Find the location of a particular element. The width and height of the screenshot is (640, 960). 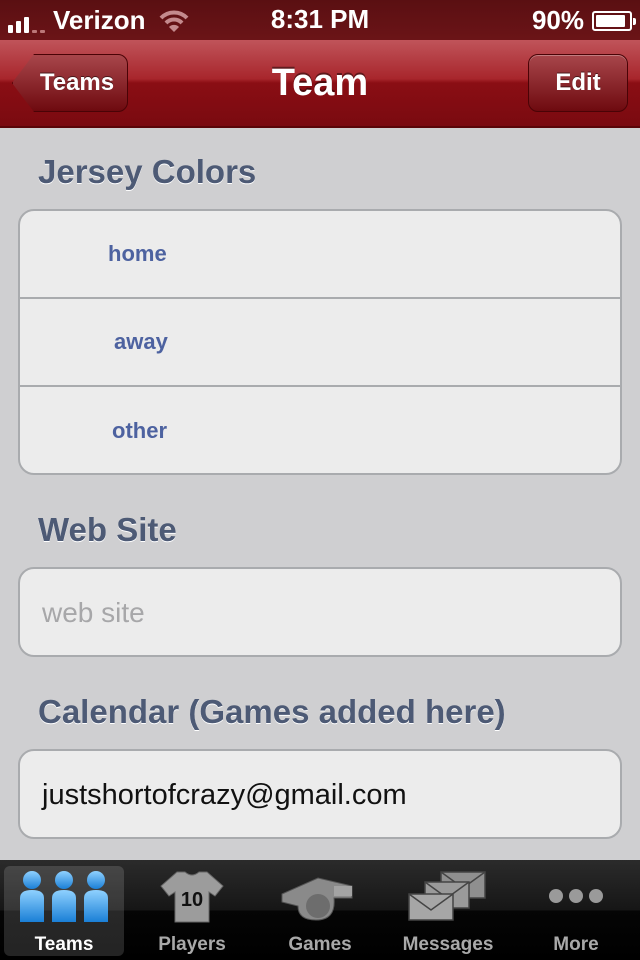

edit-button: Edit is located at coordinates (578, 83).